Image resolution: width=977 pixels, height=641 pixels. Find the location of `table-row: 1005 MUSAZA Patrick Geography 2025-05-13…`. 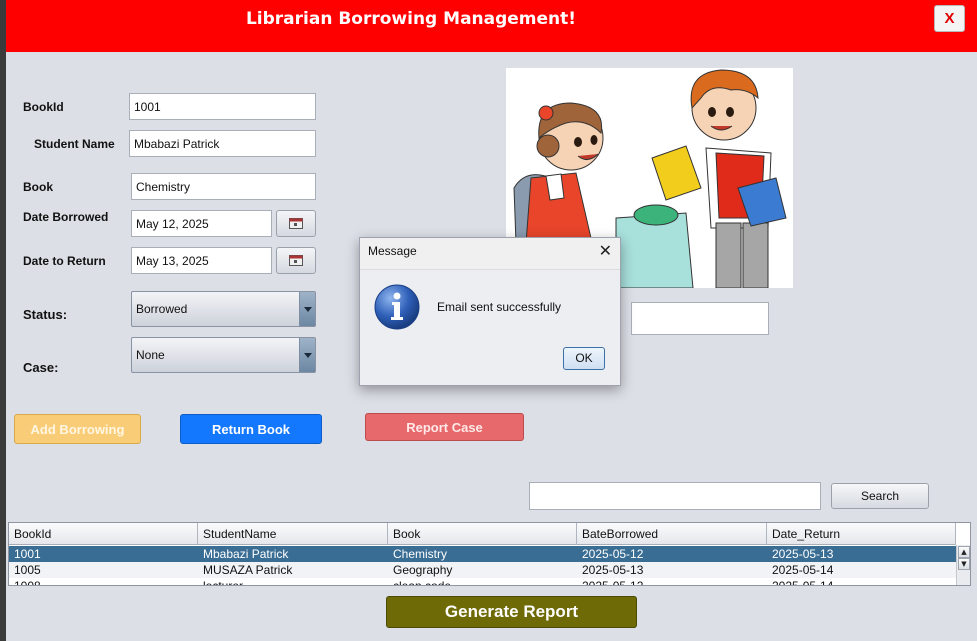

table-row: 1005 MUSAZA Patrick Geography 2025-05-13… is located at coordinates (482, 570).